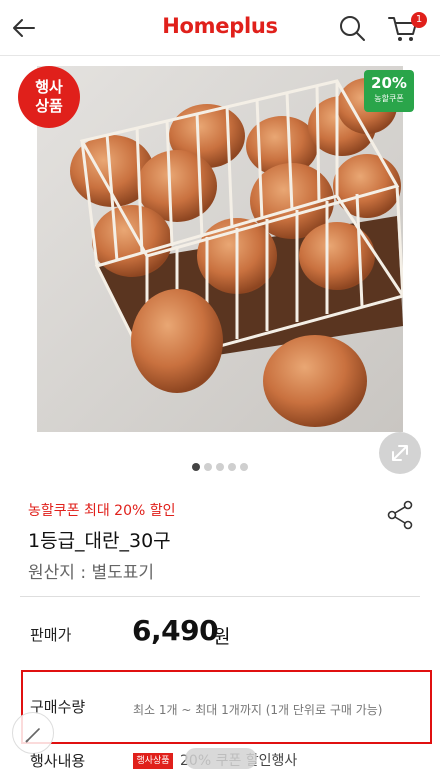  What do you see at coordinates (222, 637) in the screenshot?
I see `price-unit: 원` at bounding box center [222, 637].